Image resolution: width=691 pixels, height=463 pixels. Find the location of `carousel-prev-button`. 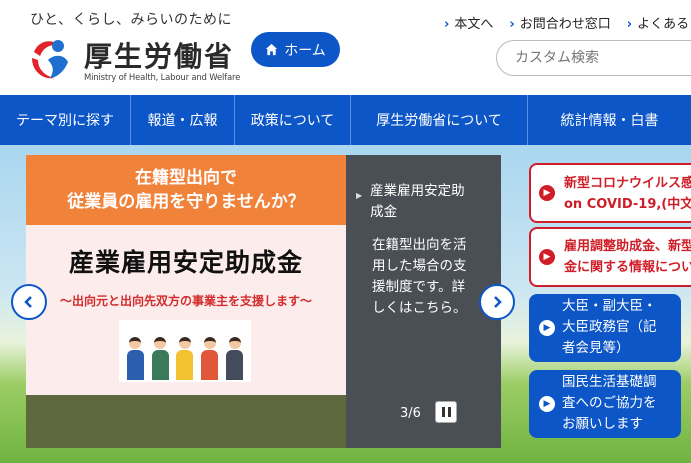

carousel-prev-button is located at coordinates (29, 302).